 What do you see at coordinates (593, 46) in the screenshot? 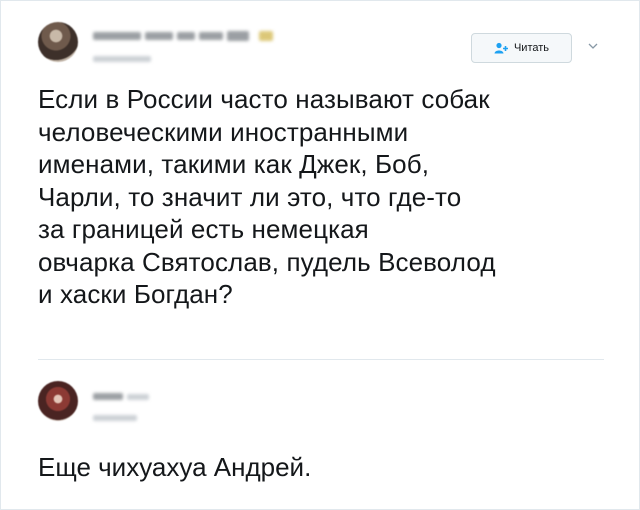
I see `chevron-down-icon` at bounding box center [593, 46].